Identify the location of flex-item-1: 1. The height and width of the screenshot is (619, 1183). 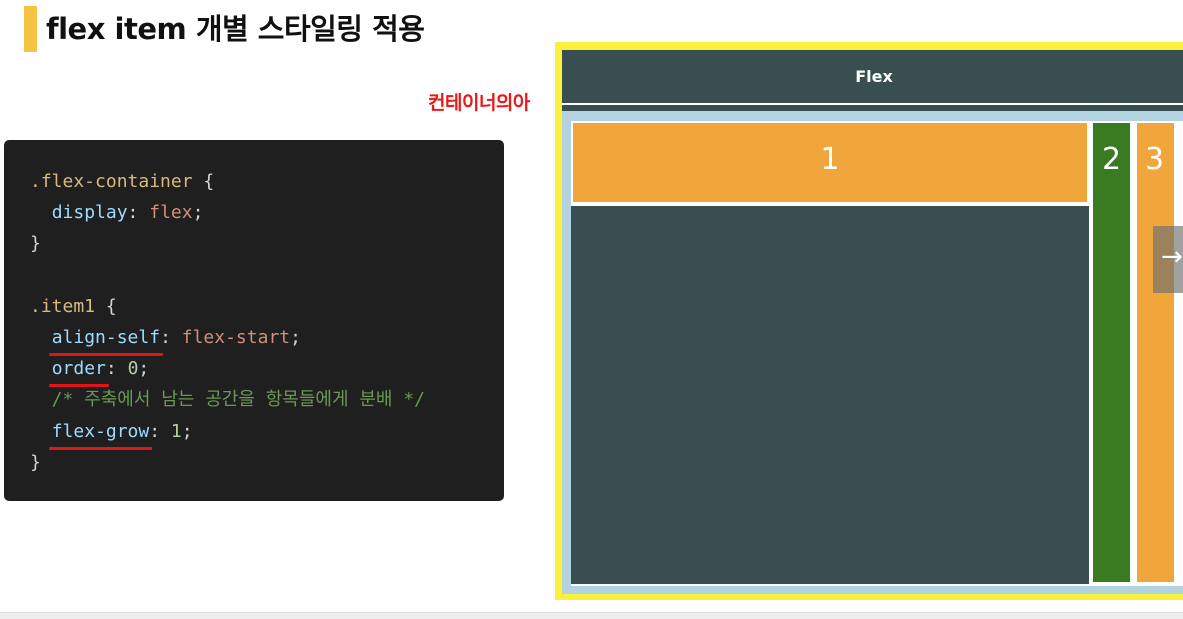
(830, 162).